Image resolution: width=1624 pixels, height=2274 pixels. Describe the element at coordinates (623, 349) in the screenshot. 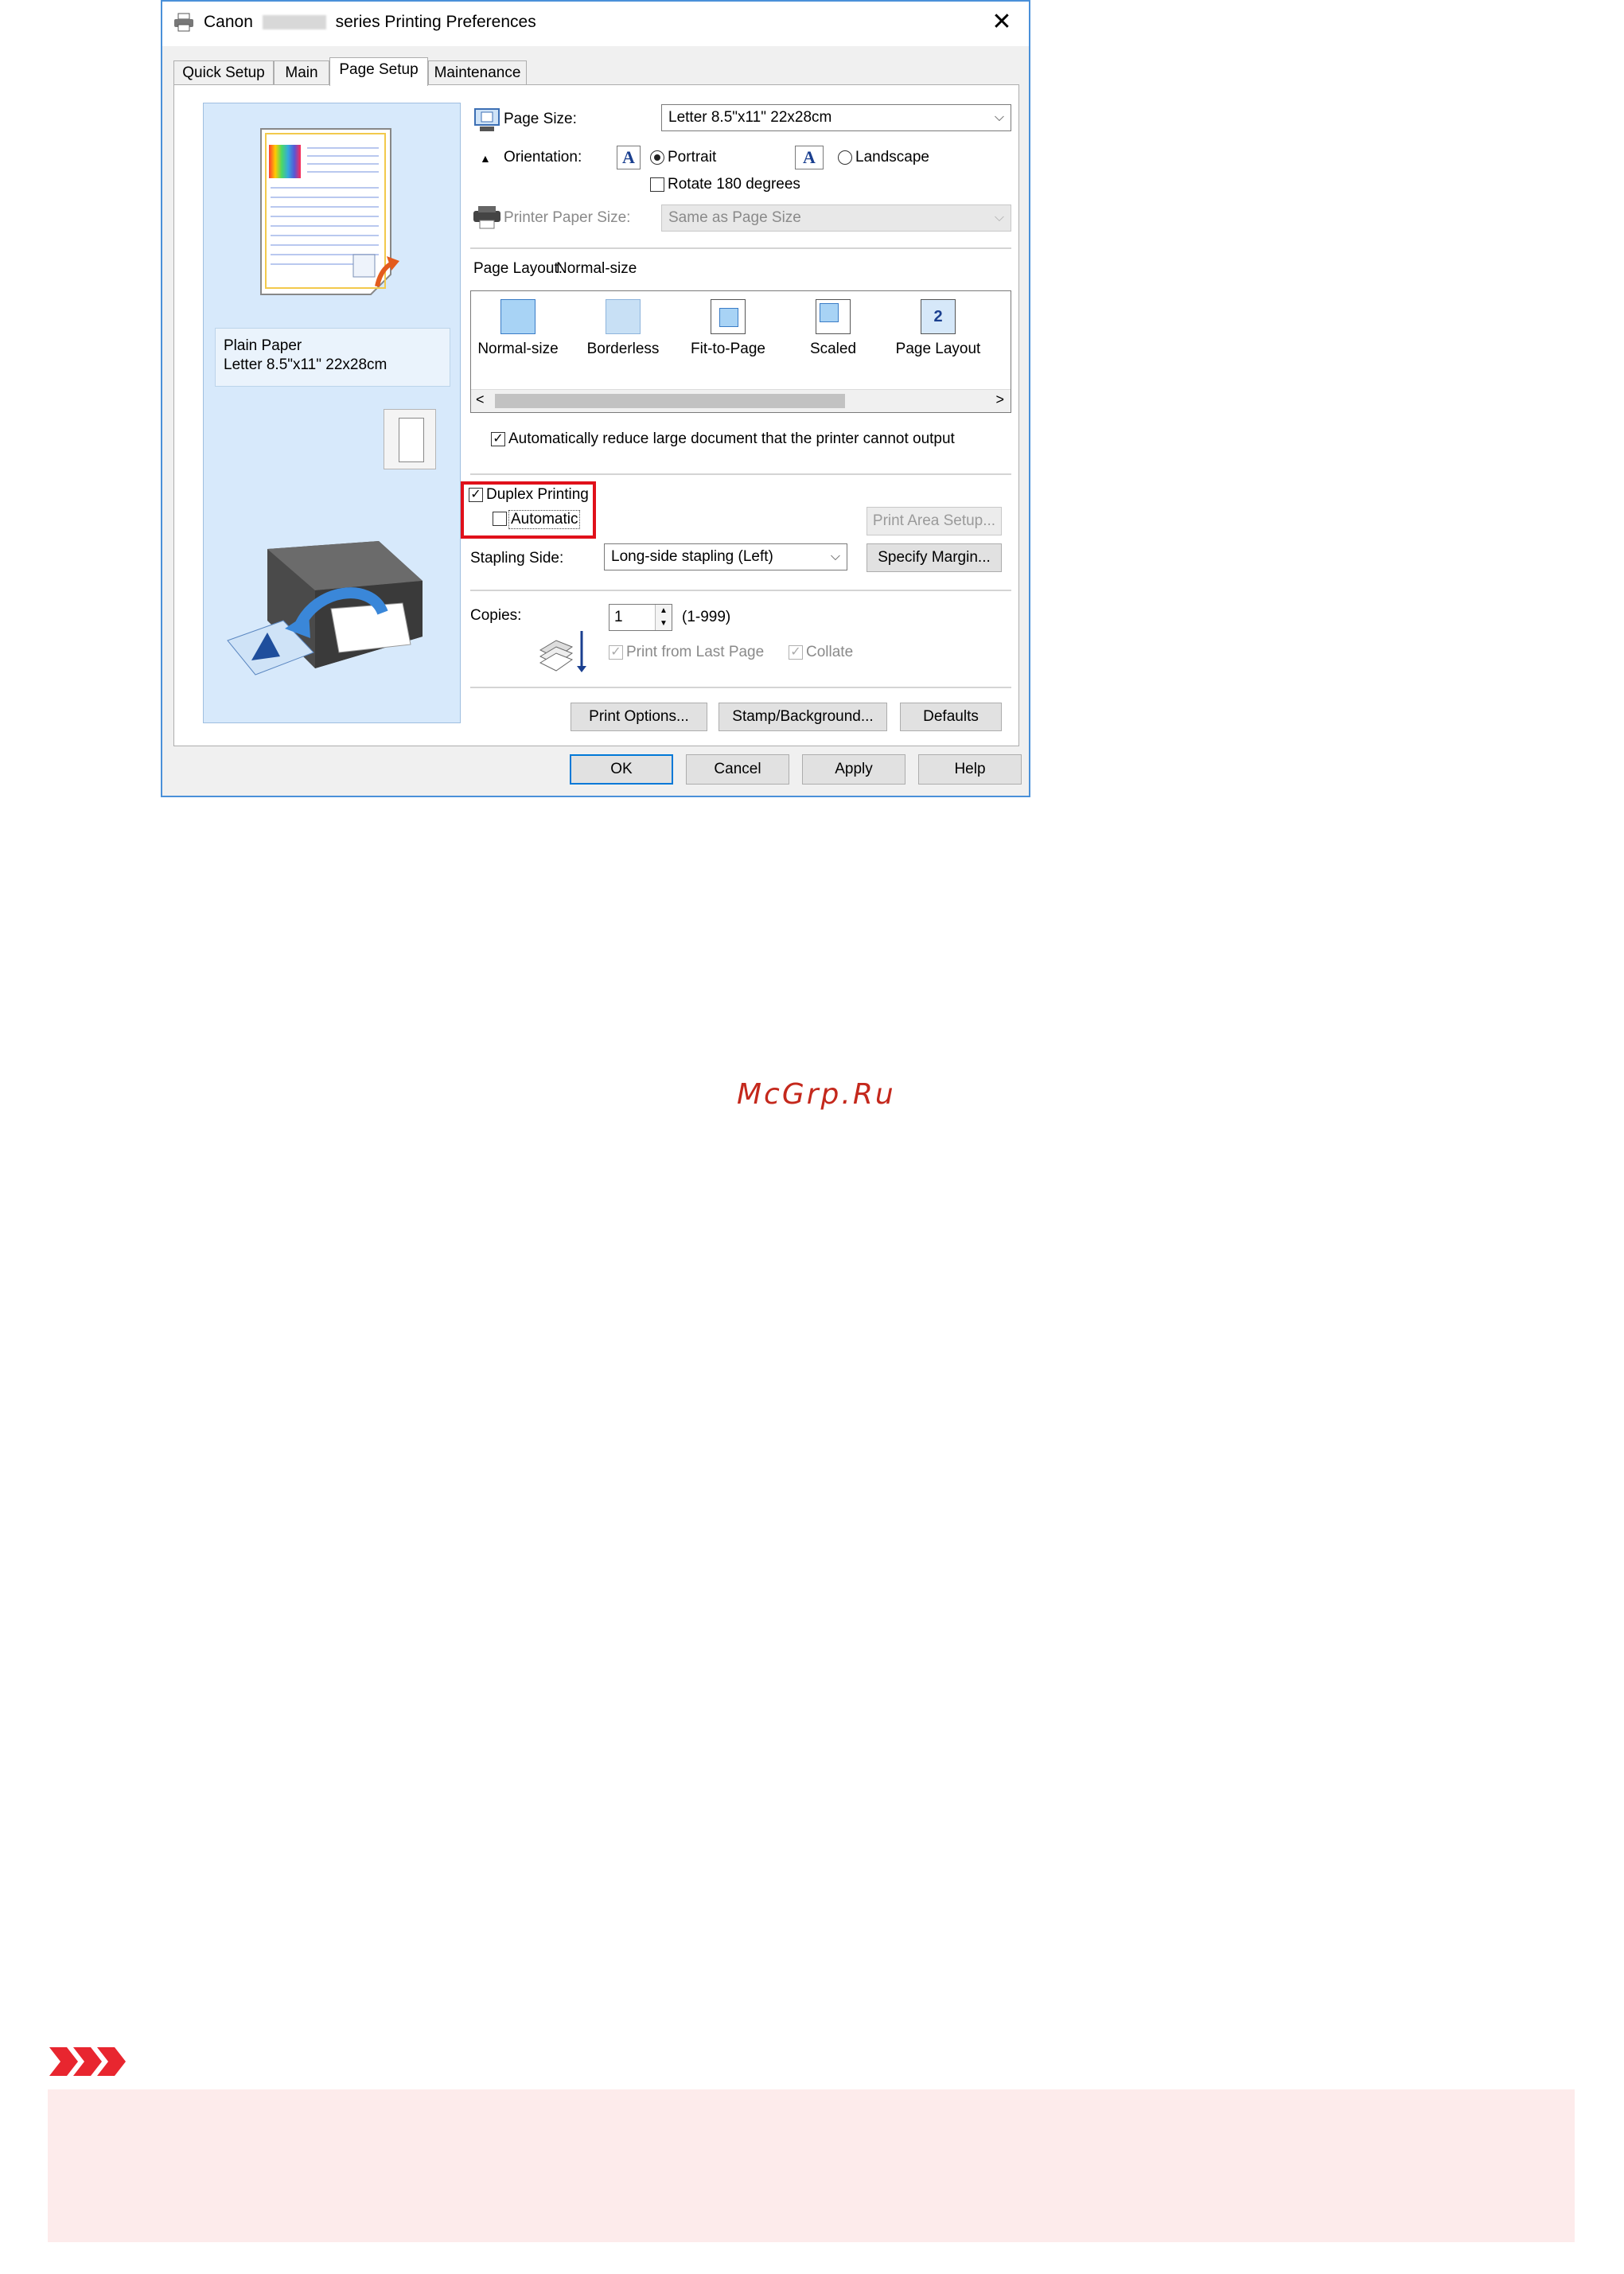

I see `layout-borderless-label: Borderless` at that location.